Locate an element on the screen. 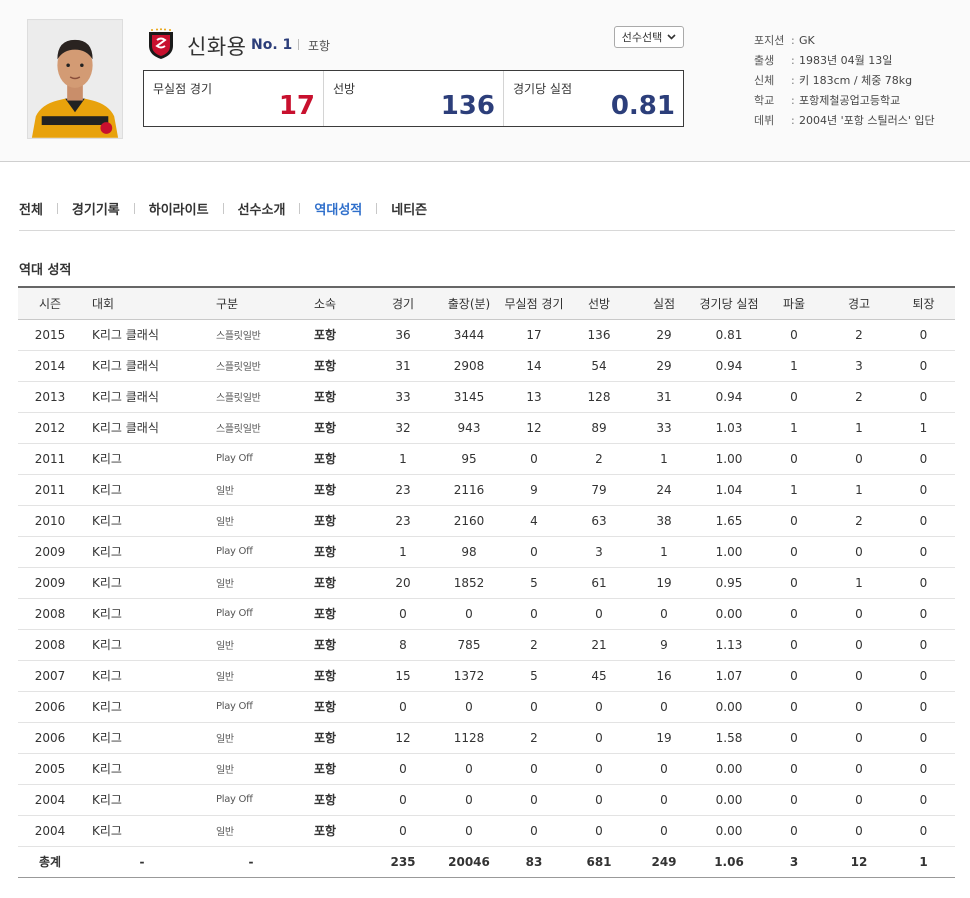  cell-goals-against: 19 is located at coordinates (664, 738).